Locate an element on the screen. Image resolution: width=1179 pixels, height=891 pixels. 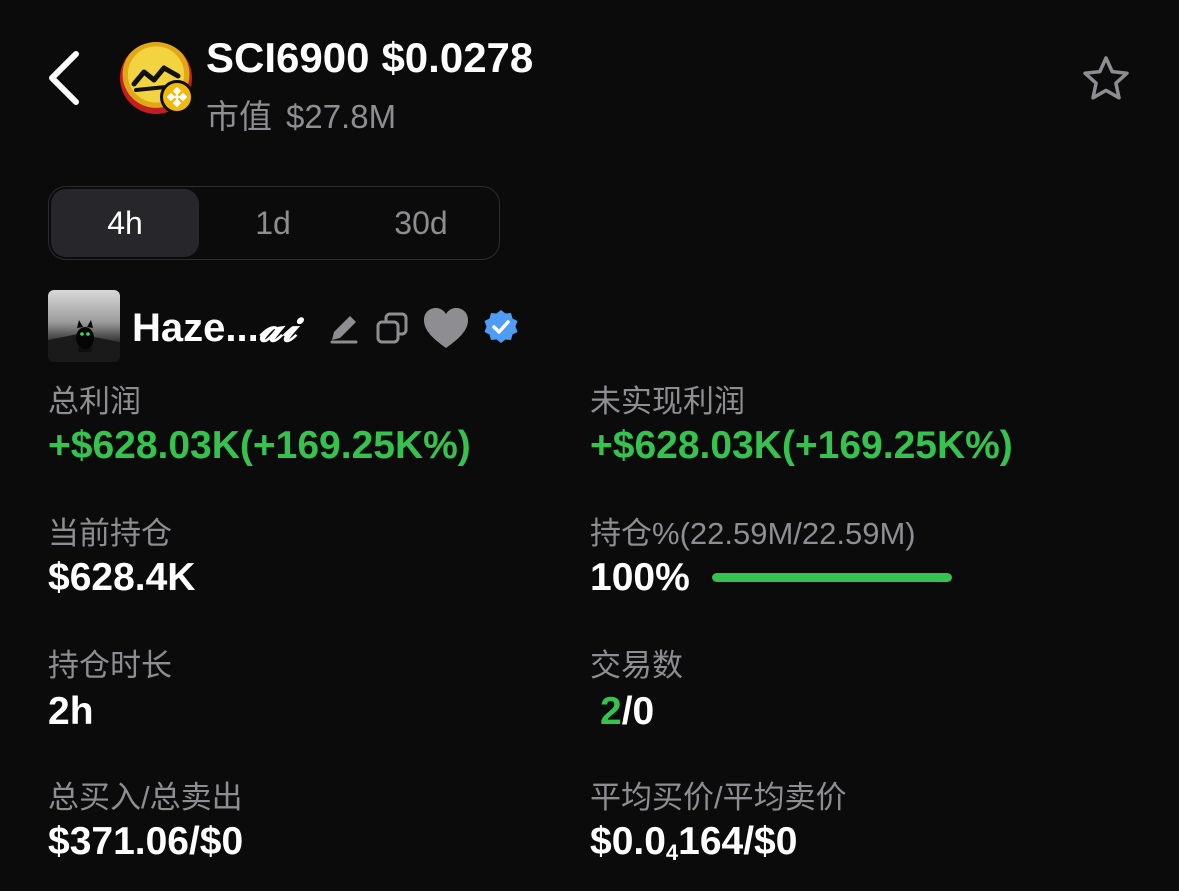
timeframe-tabs: 4h 1d 30d is located at coordinates (274, 223).